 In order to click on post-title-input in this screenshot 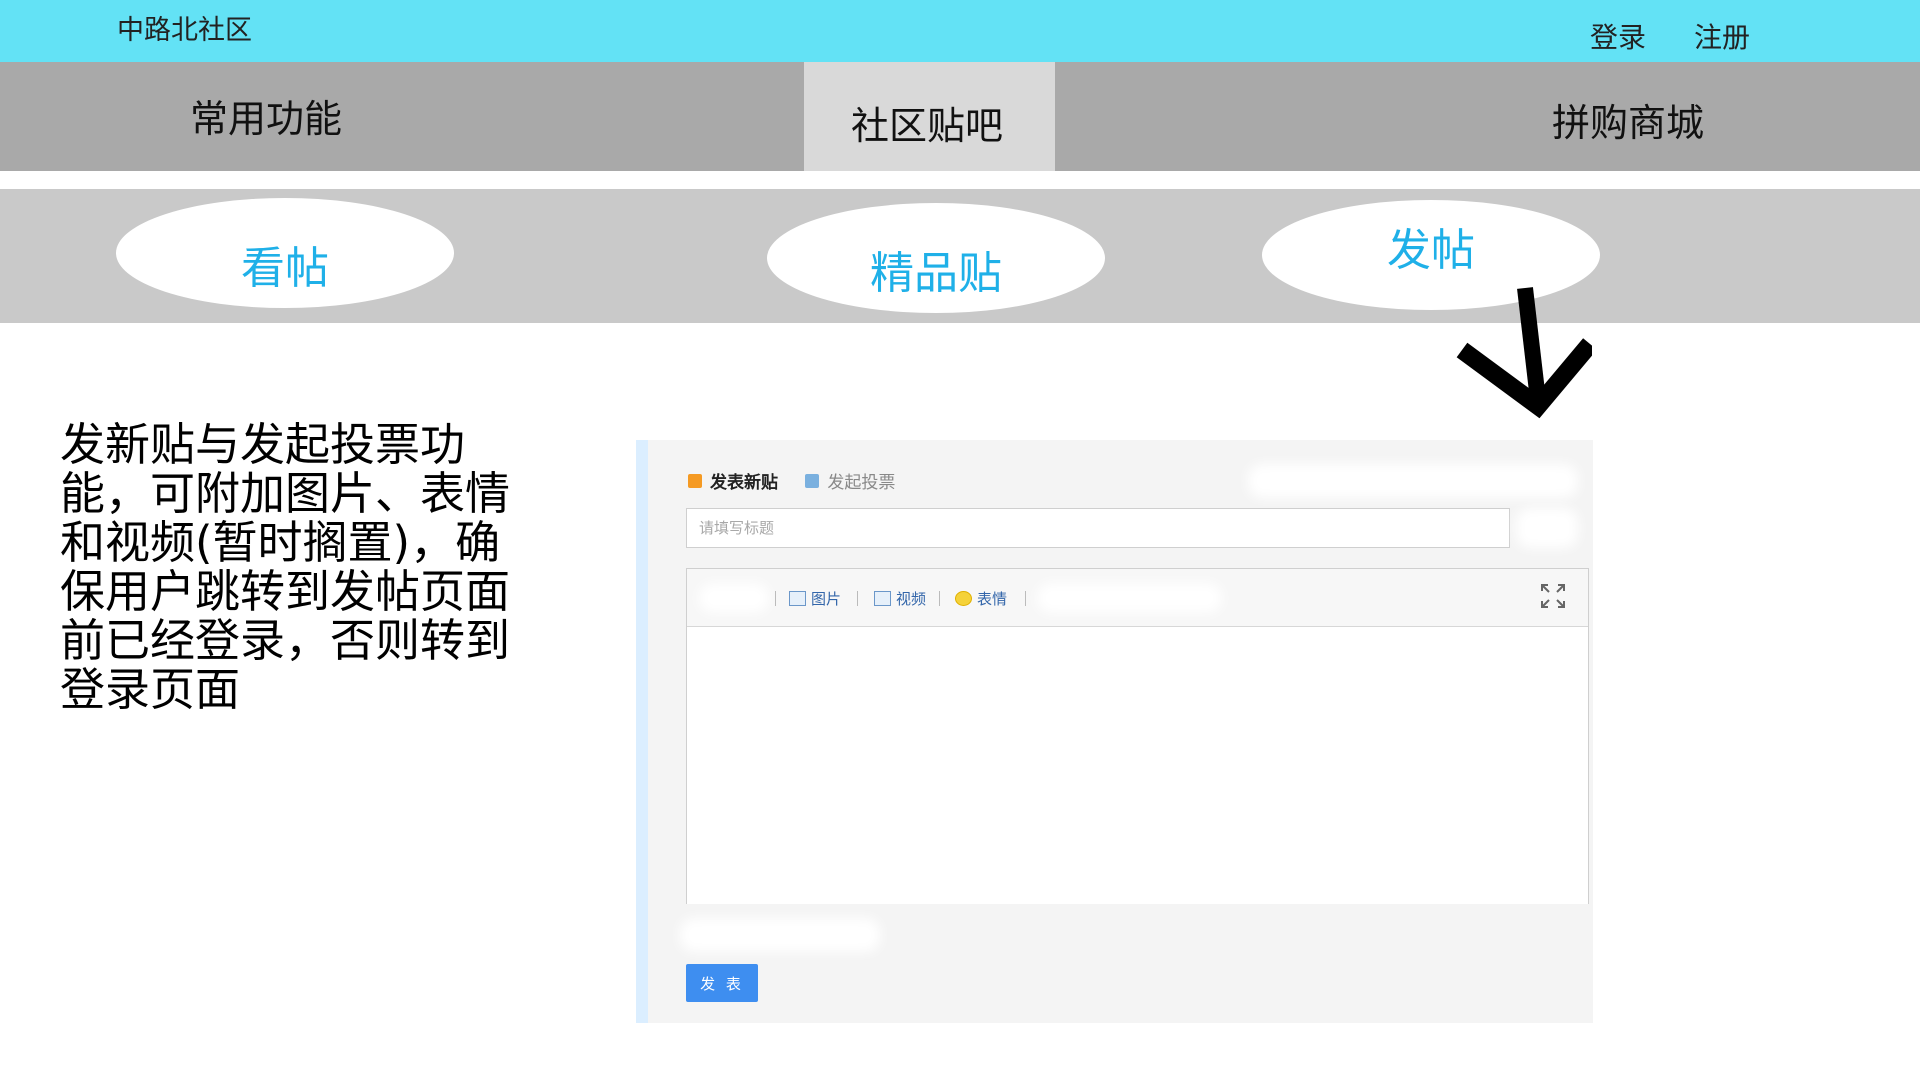, I will do `click(1098, 528)`.